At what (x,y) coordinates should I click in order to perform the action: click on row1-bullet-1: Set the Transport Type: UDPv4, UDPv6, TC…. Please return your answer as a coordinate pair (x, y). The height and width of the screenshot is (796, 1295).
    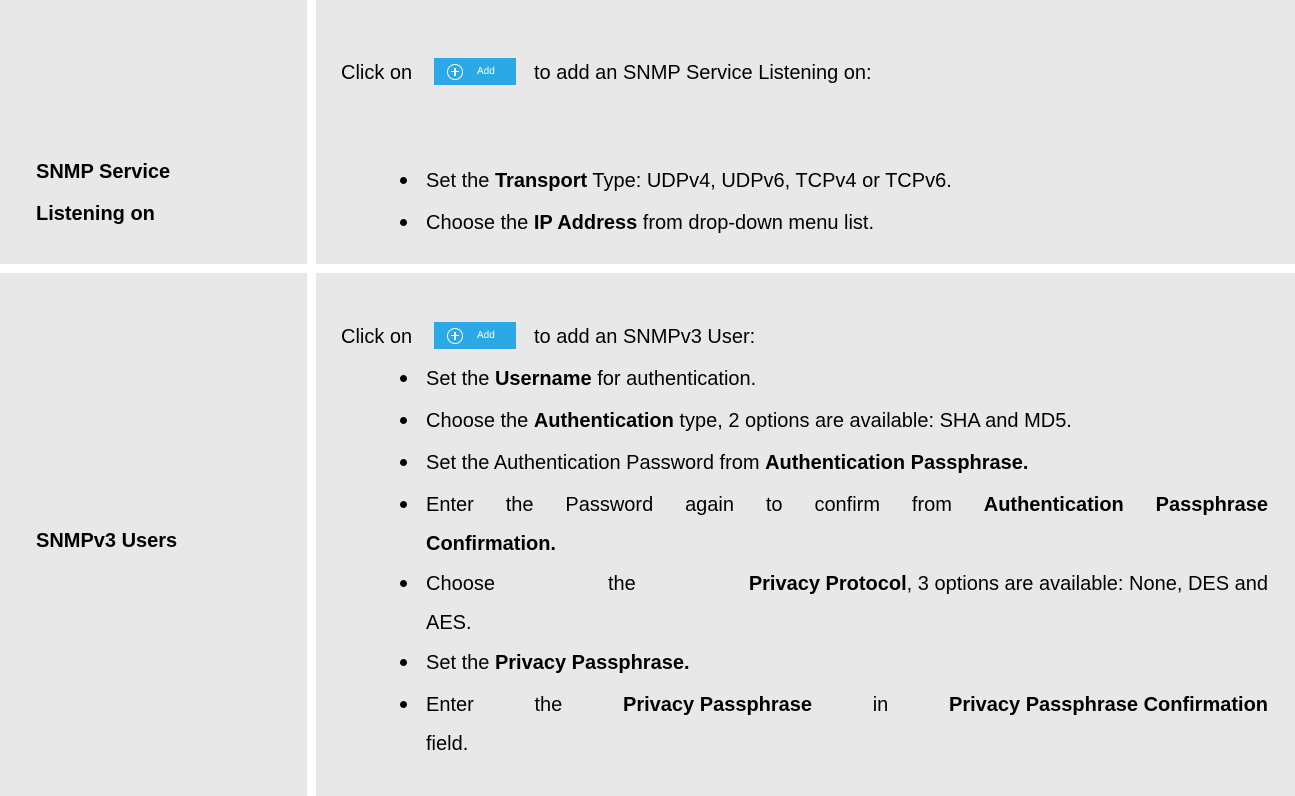
    Looking at the image, I should click on (689, 181).